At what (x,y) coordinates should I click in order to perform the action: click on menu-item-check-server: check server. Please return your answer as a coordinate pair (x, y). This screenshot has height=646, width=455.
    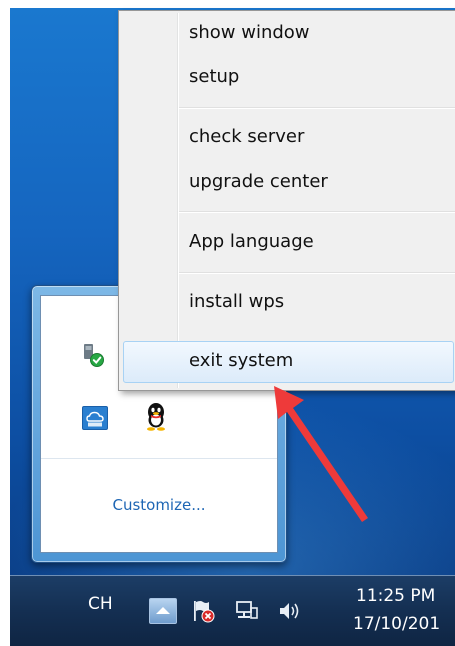
    Looking at the image, I should click on (246, 137).